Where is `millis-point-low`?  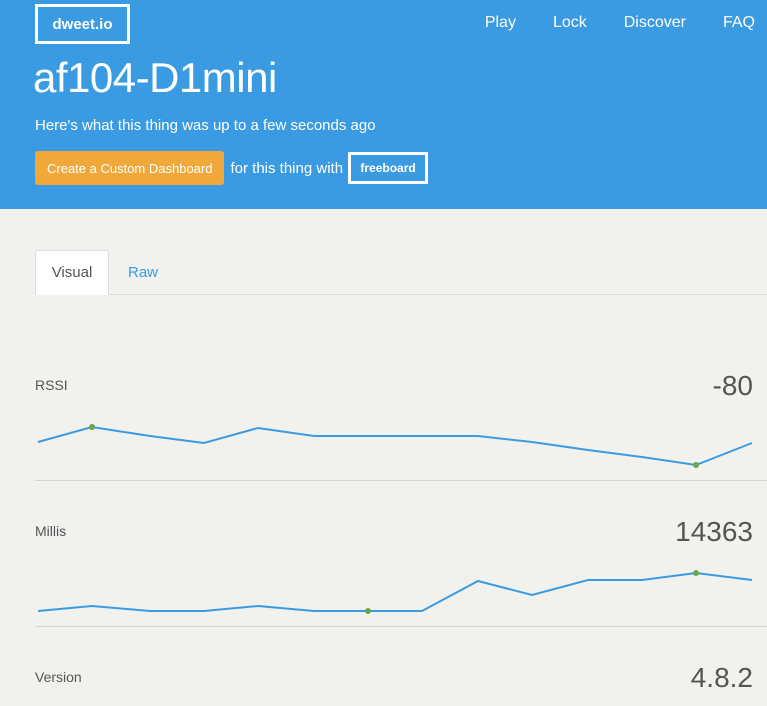
millis-point-low is located at coordinates (368, 611).